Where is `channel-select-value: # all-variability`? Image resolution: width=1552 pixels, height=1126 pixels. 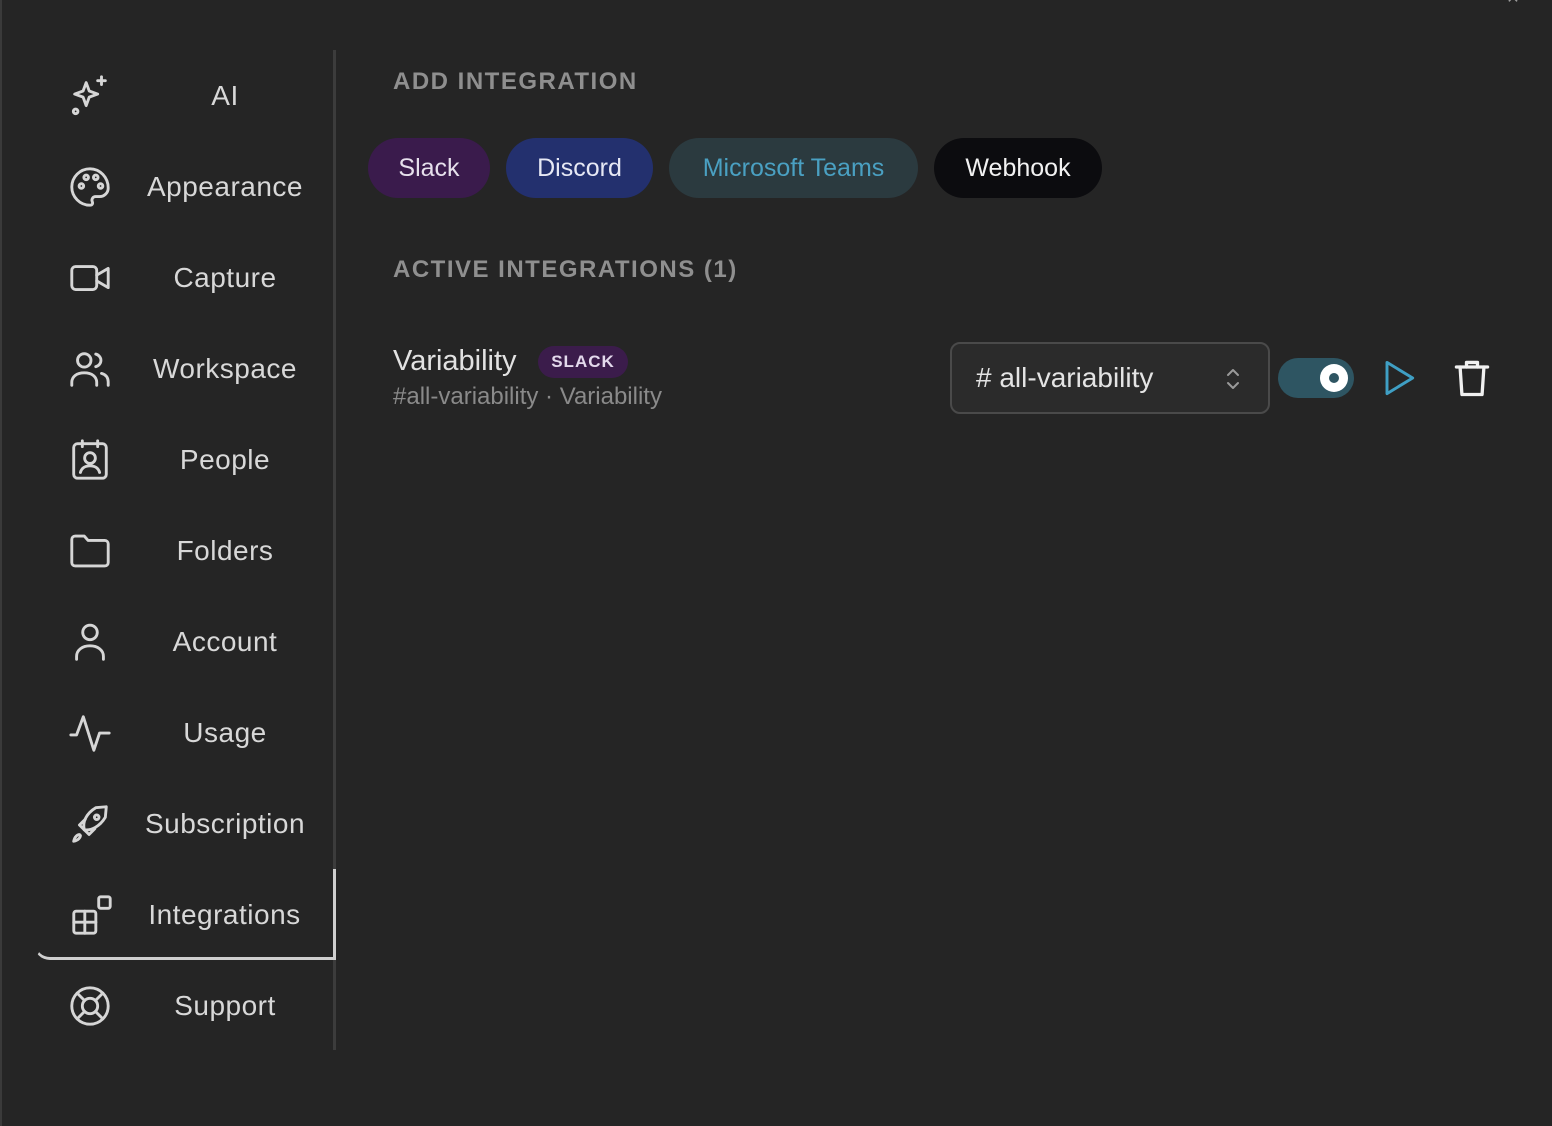 channel-select-value: # all-variability is located at coordinates (1065, 377).